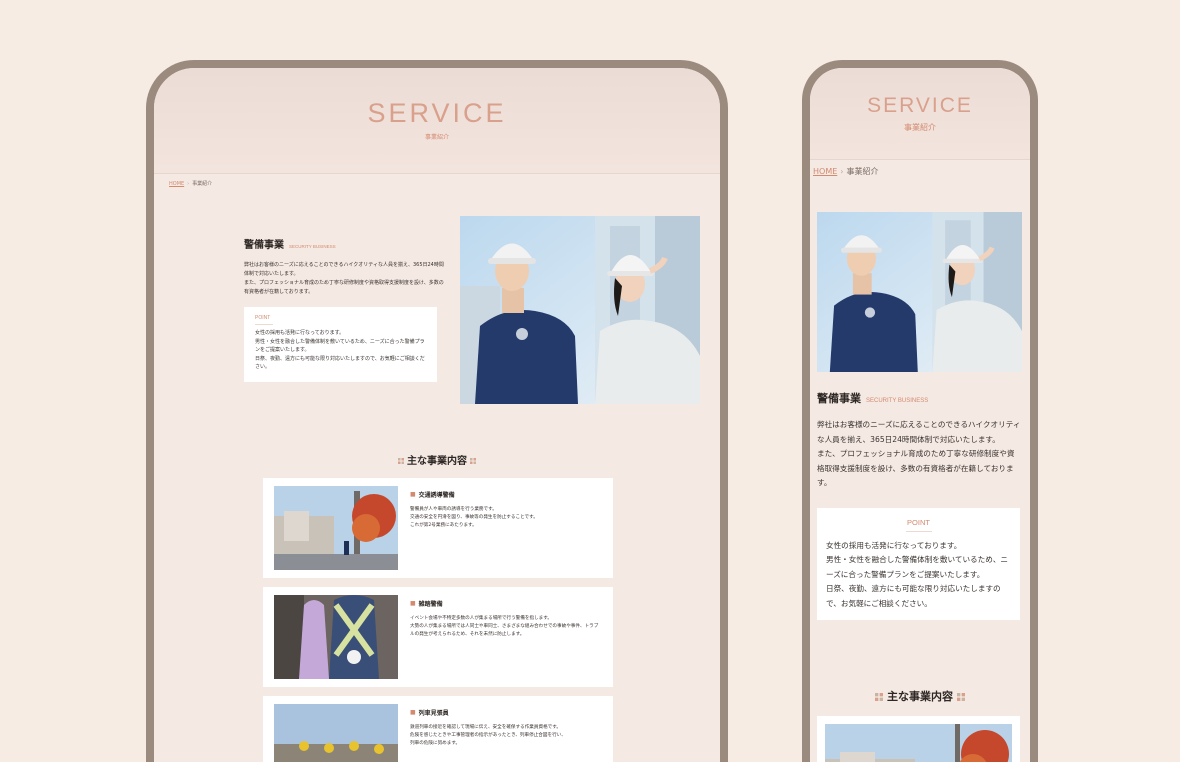 The image size is (1180, 762). I want to click on service-text-line: 交通の安全を円滑を図り、事故等の発生を防止することです。, so click(474, 517).